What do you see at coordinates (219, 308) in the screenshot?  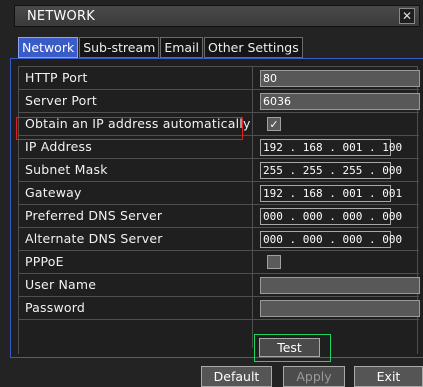 I see `row-password: Password` at bounding box center [219, 308].